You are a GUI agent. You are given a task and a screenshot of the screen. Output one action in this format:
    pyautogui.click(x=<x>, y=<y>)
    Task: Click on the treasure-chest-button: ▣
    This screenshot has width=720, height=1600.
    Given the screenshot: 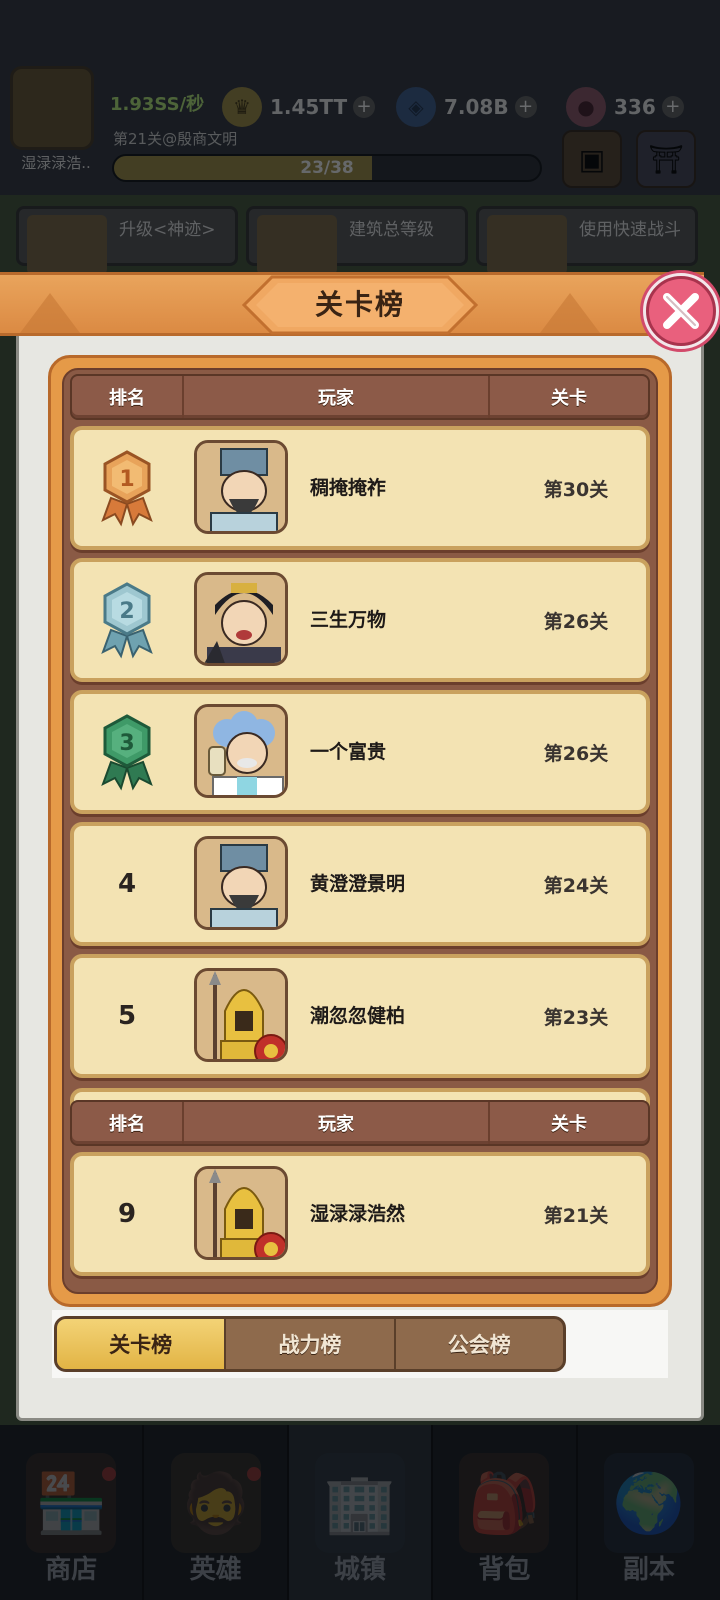 What is the action you would take?
    pyautogui.click(x=592, y=159)
    